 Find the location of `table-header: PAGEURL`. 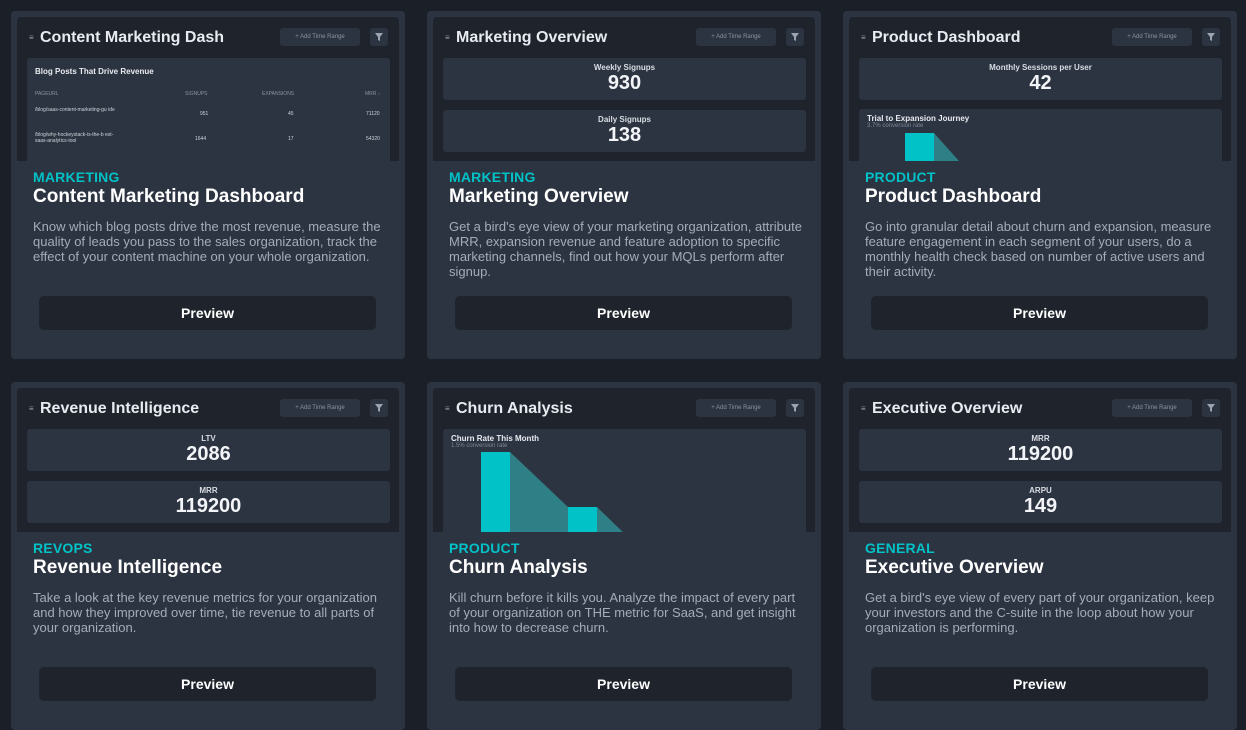

table-header: PAGEURL is located at coordinates (47, 94).